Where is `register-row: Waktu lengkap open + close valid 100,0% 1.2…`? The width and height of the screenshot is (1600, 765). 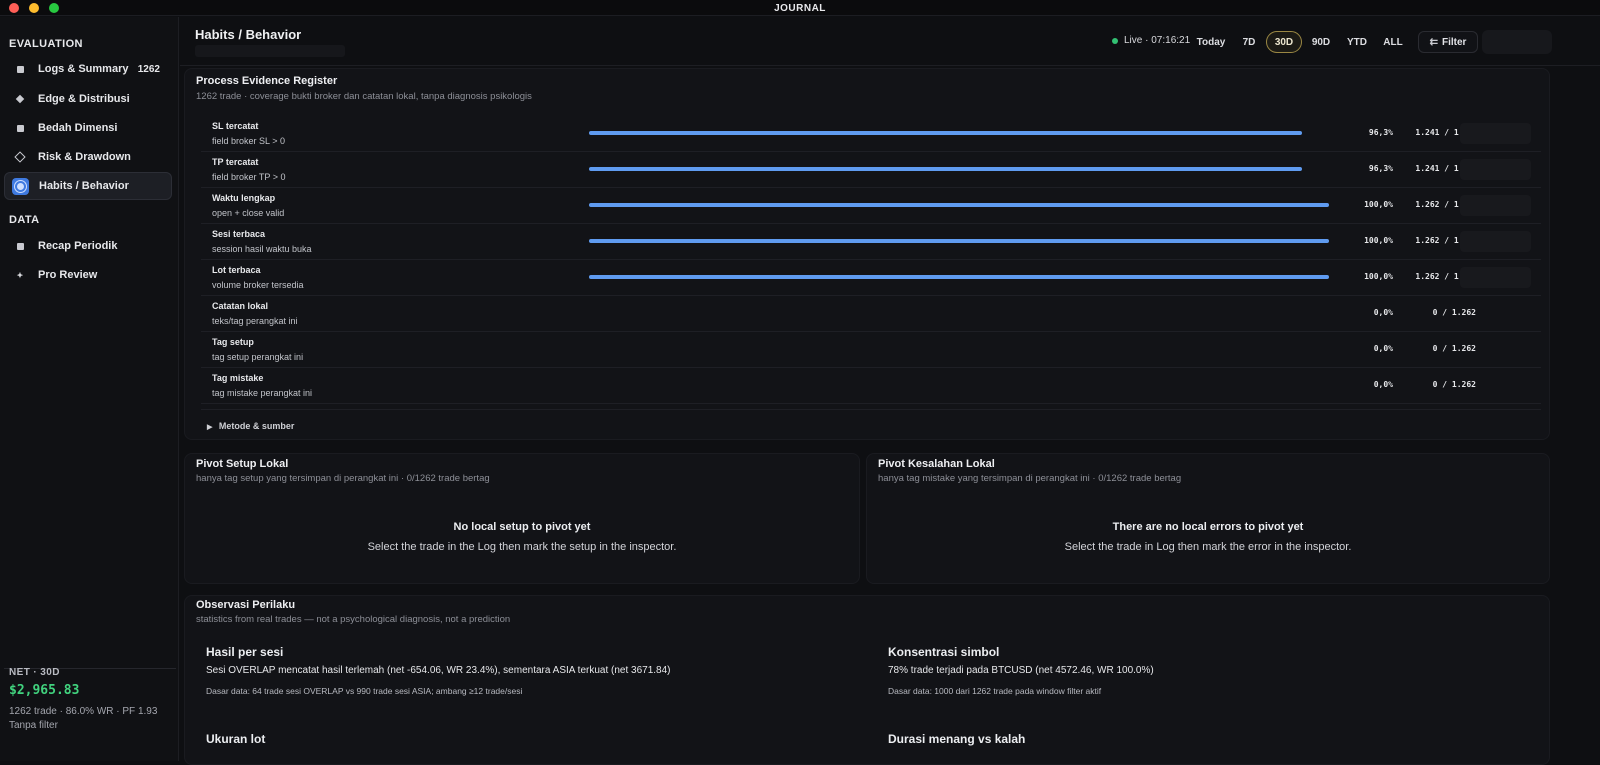 register-row: Waktu lengkap open + close valid 100,0% 1.2… is located at coordinates (871, 206).